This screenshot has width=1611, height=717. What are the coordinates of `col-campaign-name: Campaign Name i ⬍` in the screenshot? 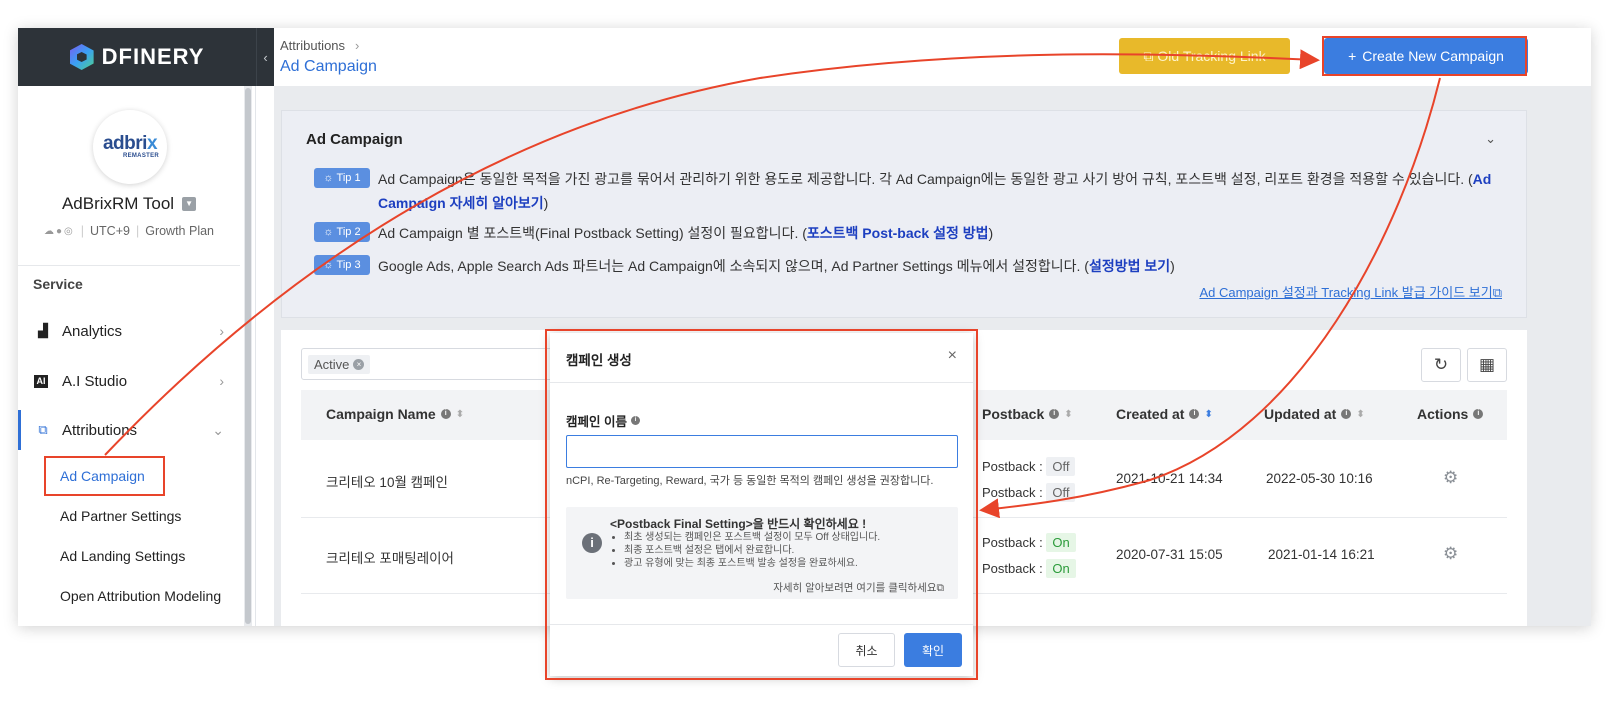 It's located at (395, 414).